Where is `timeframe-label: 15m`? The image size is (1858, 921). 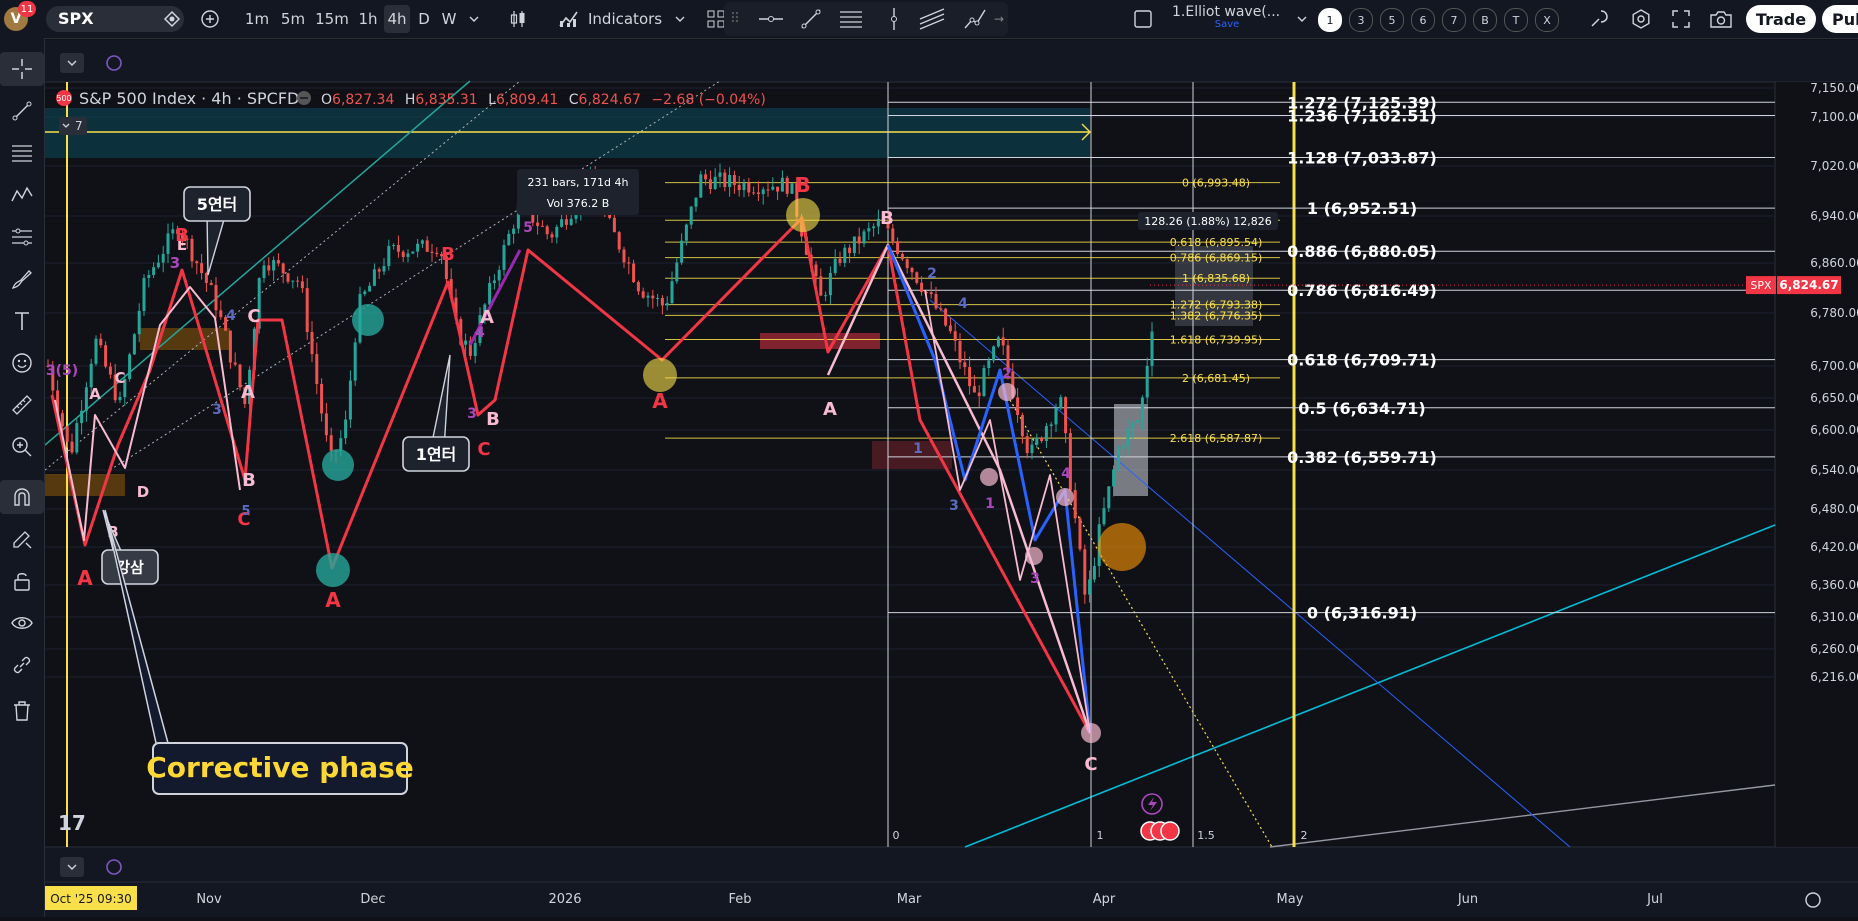 timeframe-label: 15m is located at coordinates (332, 19).